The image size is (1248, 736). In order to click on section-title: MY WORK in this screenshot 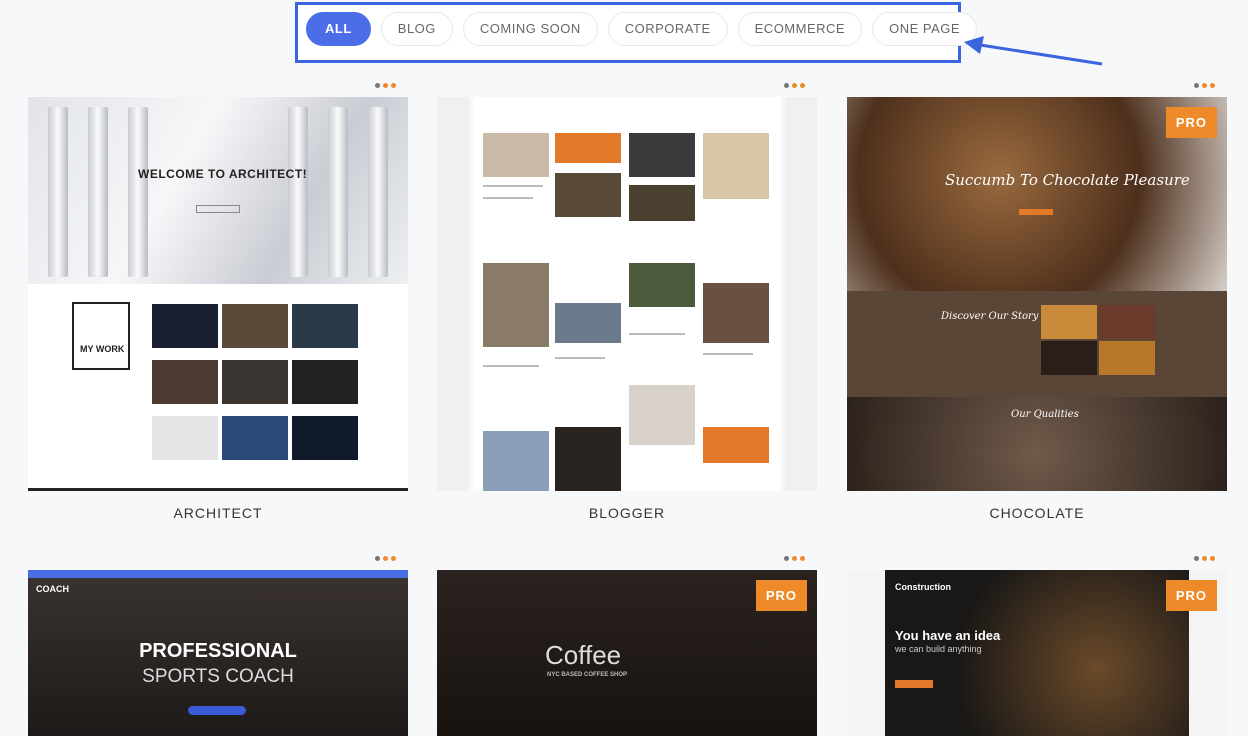, I will do `click(101, 336)`.